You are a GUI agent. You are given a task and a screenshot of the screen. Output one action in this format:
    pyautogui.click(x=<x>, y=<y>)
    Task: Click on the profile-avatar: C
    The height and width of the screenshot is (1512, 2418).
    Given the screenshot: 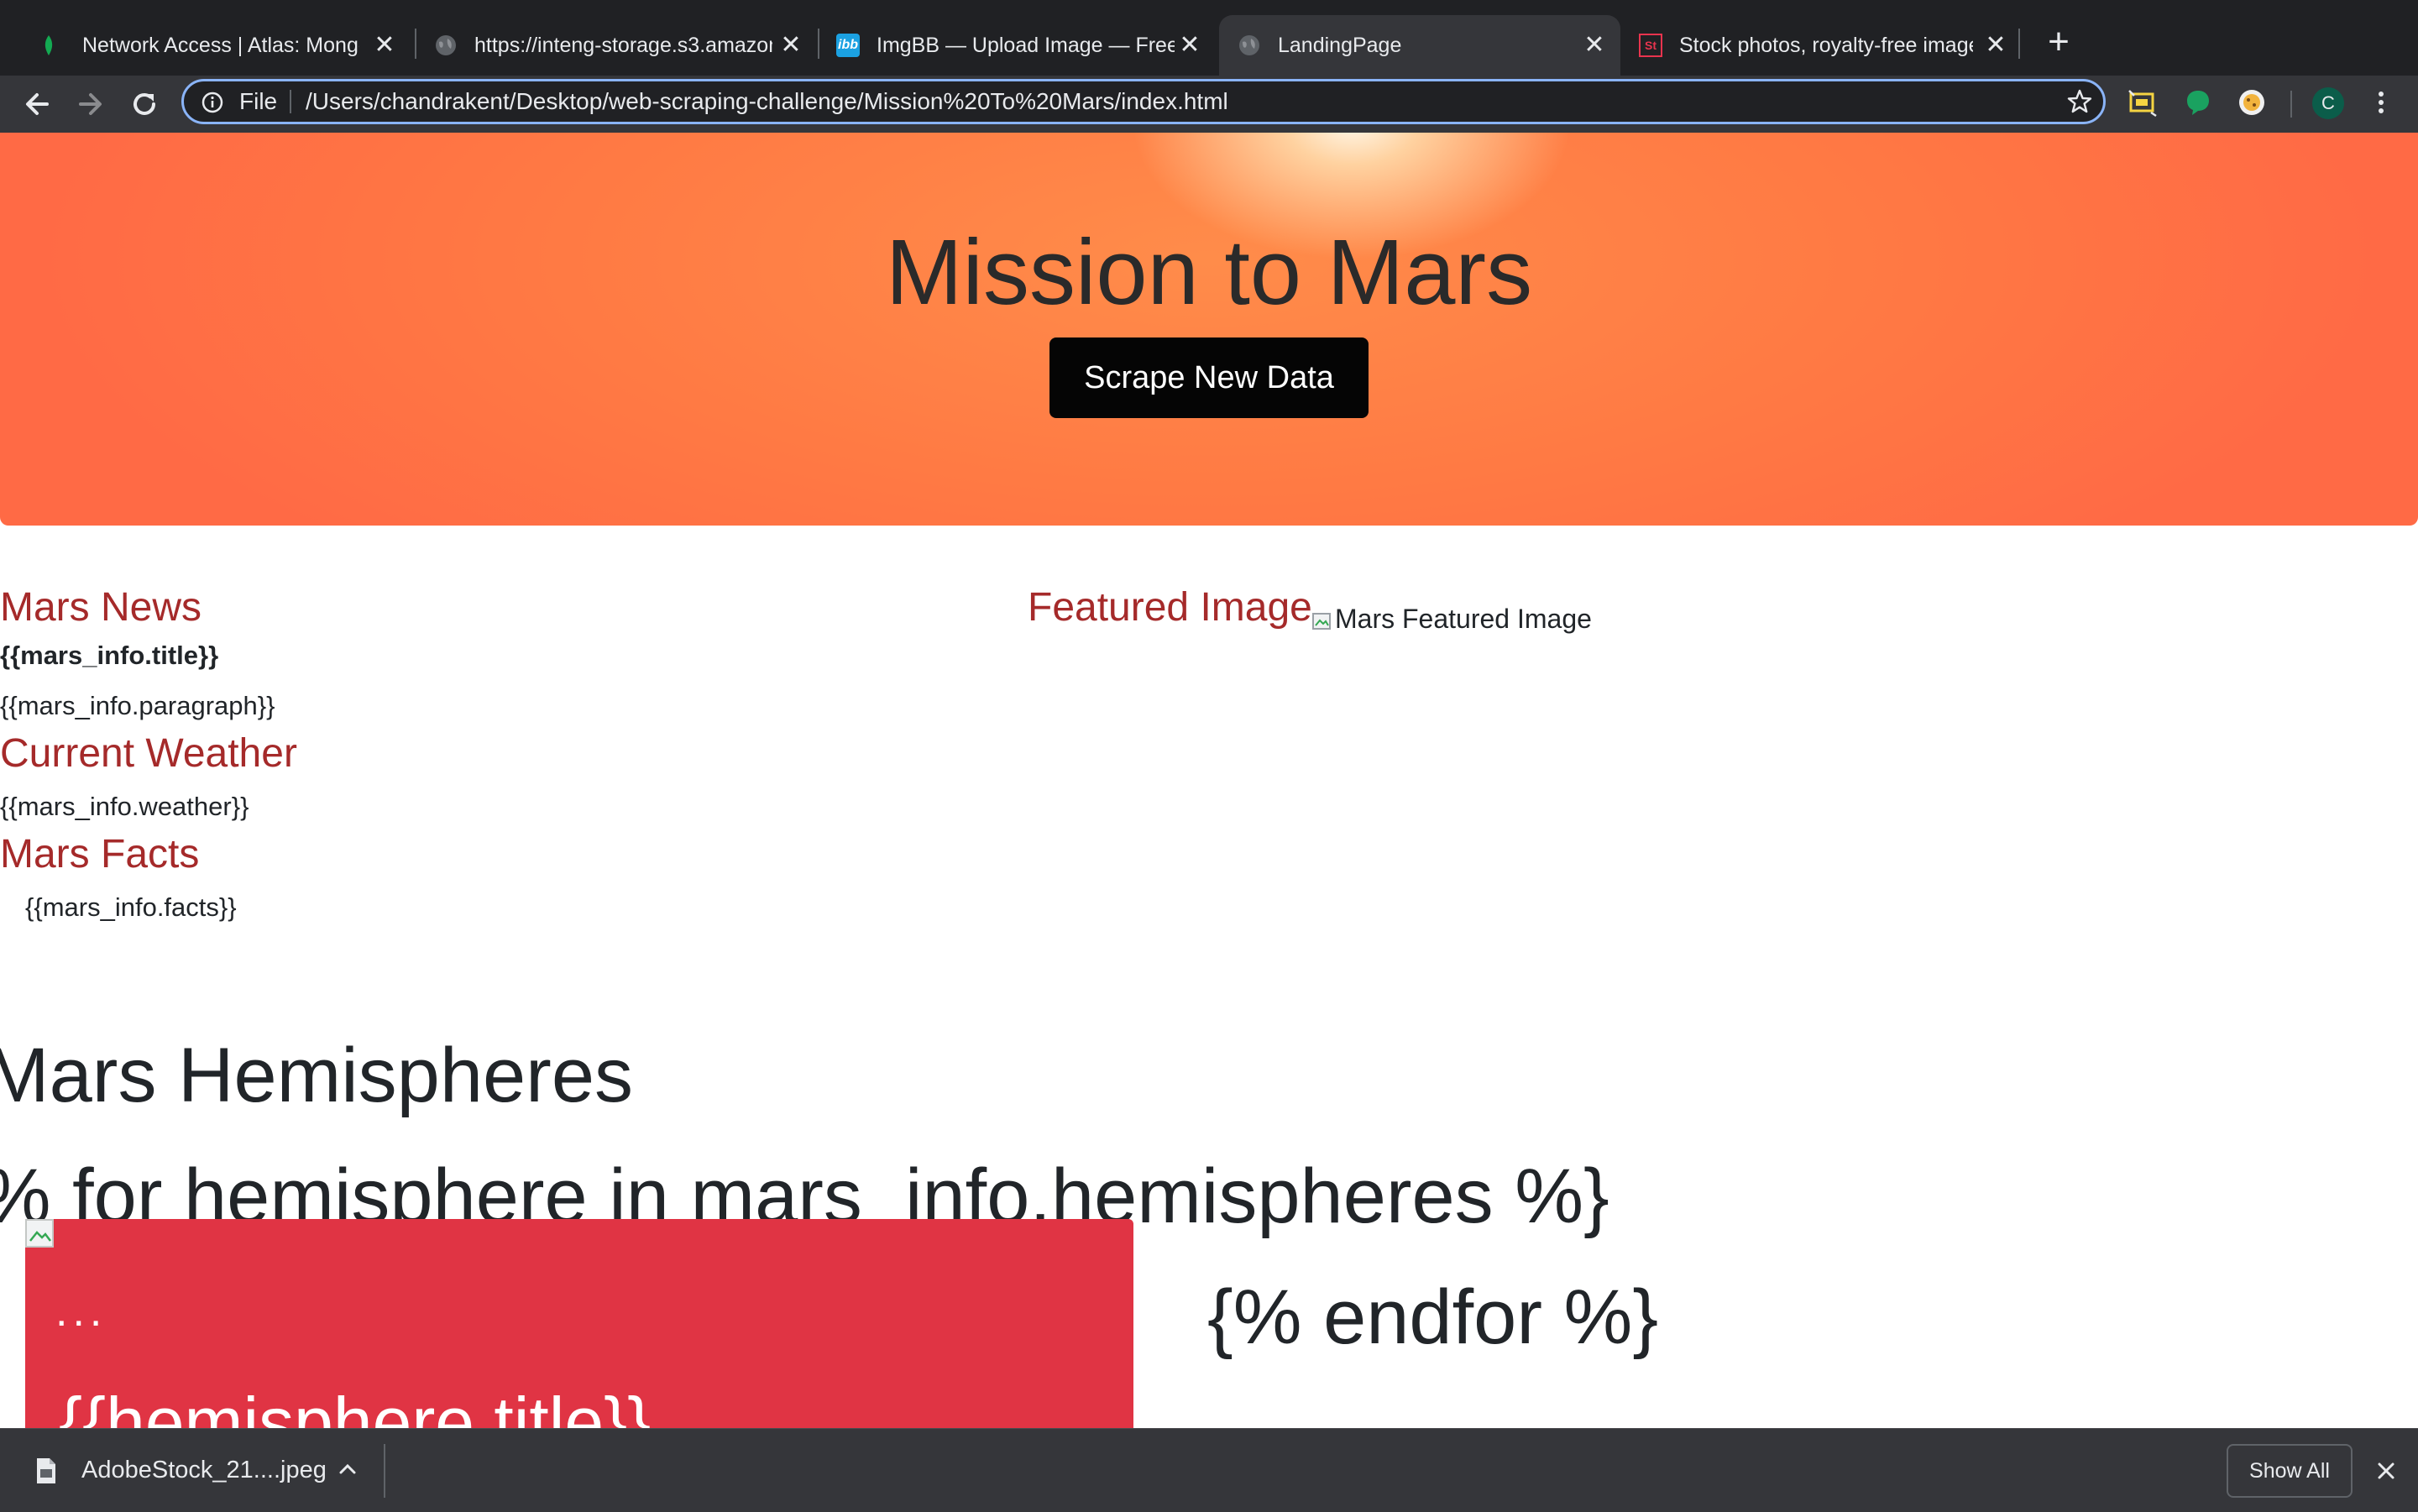 What is the action you would take?
    pyautogui.click(x=2328, y=103)
    